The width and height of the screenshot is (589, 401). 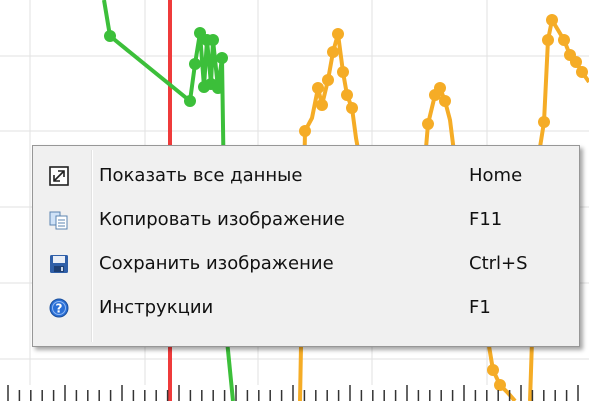 I want to click on menu-item-copy-image: Копировать изображение F11, so click(x=306, y=220).